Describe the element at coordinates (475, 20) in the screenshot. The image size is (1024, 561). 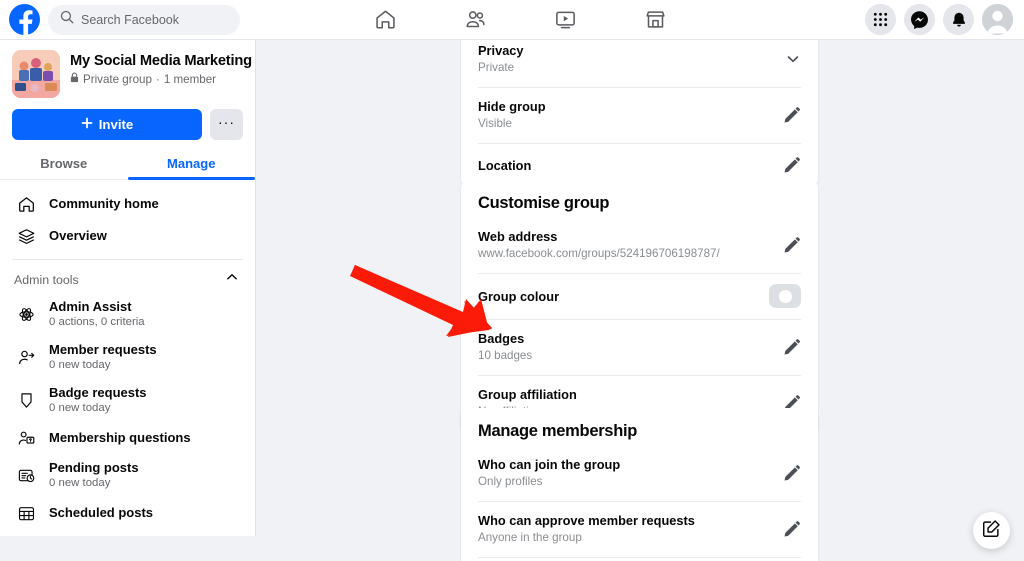
I see `nav-friends-icon` at that location.